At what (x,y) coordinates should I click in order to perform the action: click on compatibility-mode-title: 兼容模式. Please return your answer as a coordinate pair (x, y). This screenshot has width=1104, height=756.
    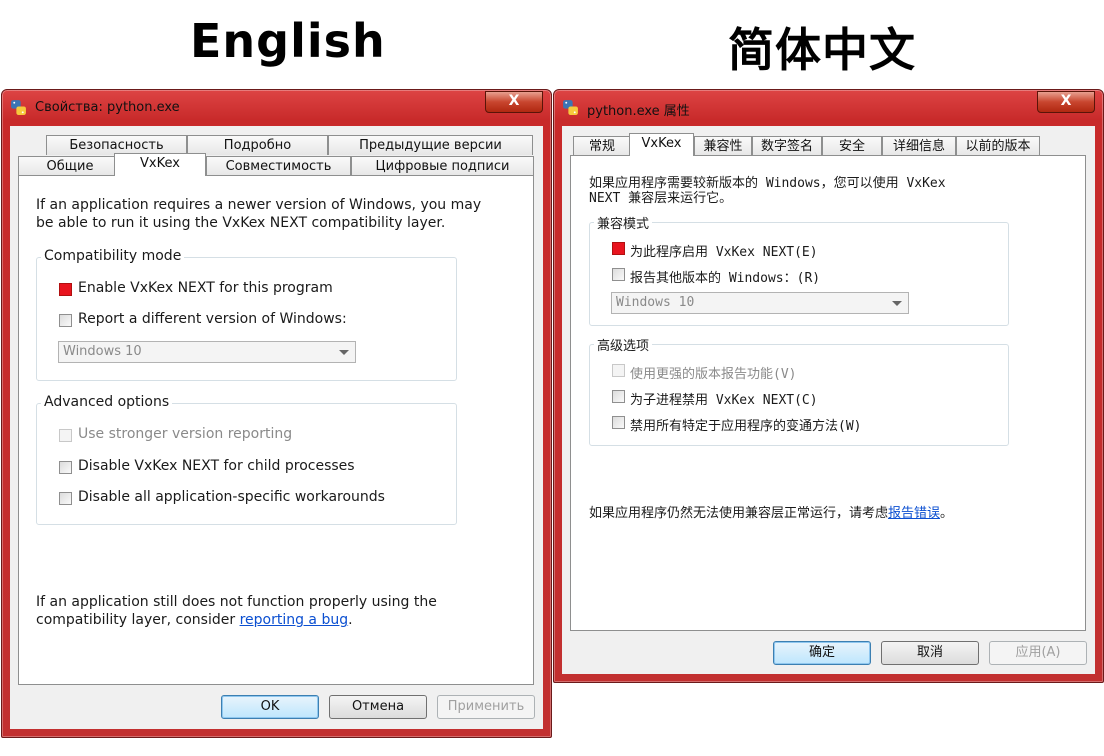
    Looking at the image, I should click on (623, 222).